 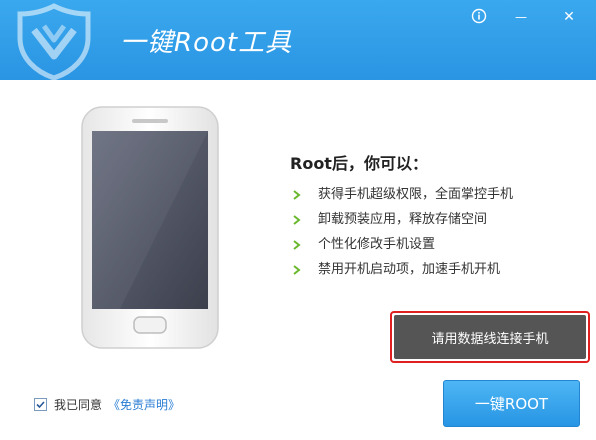 I want to click on info-button, so click(x=479, y=16).